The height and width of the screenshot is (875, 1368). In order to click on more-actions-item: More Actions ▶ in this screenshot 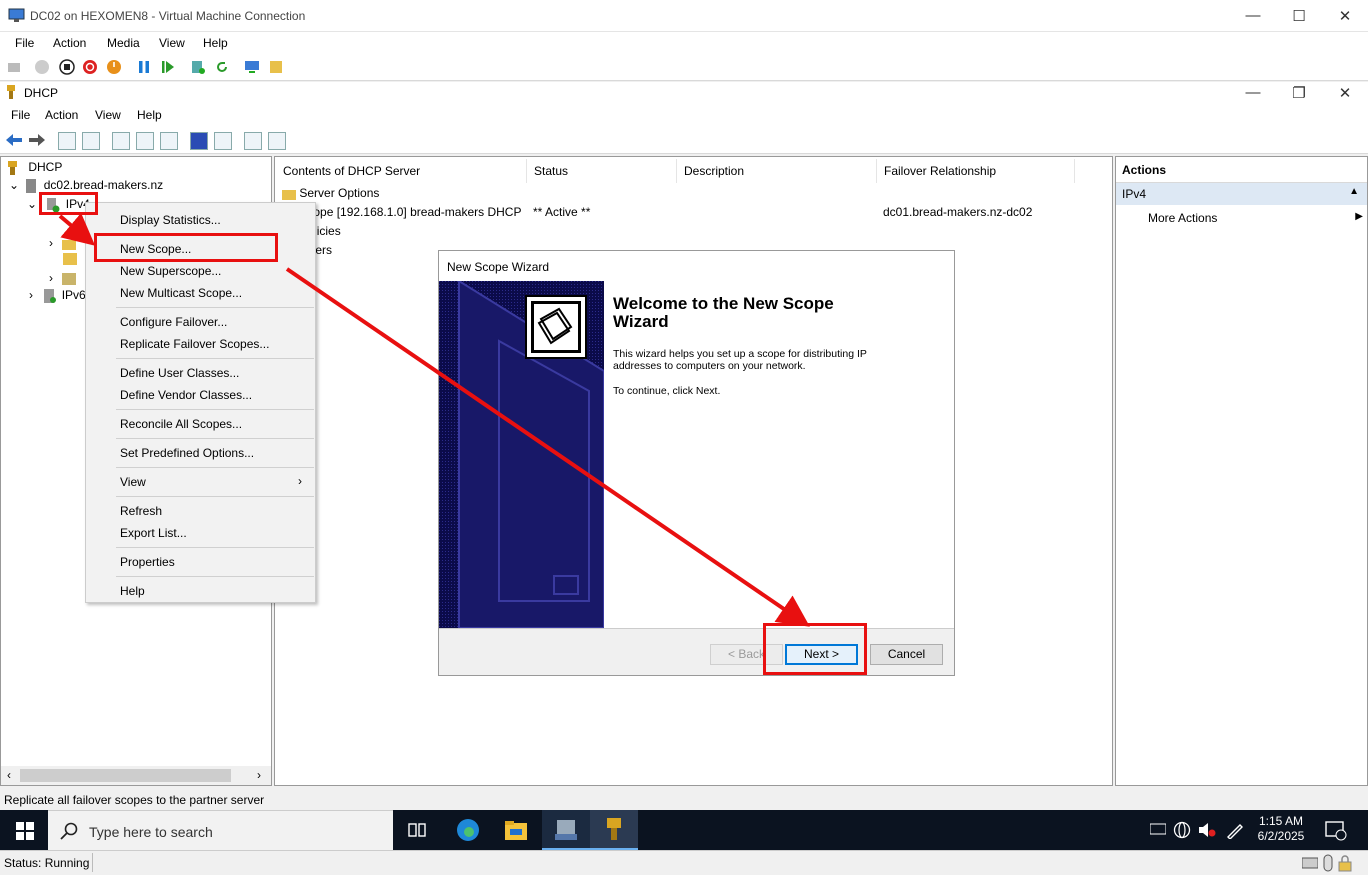, I will do `click(1255, 218)`.